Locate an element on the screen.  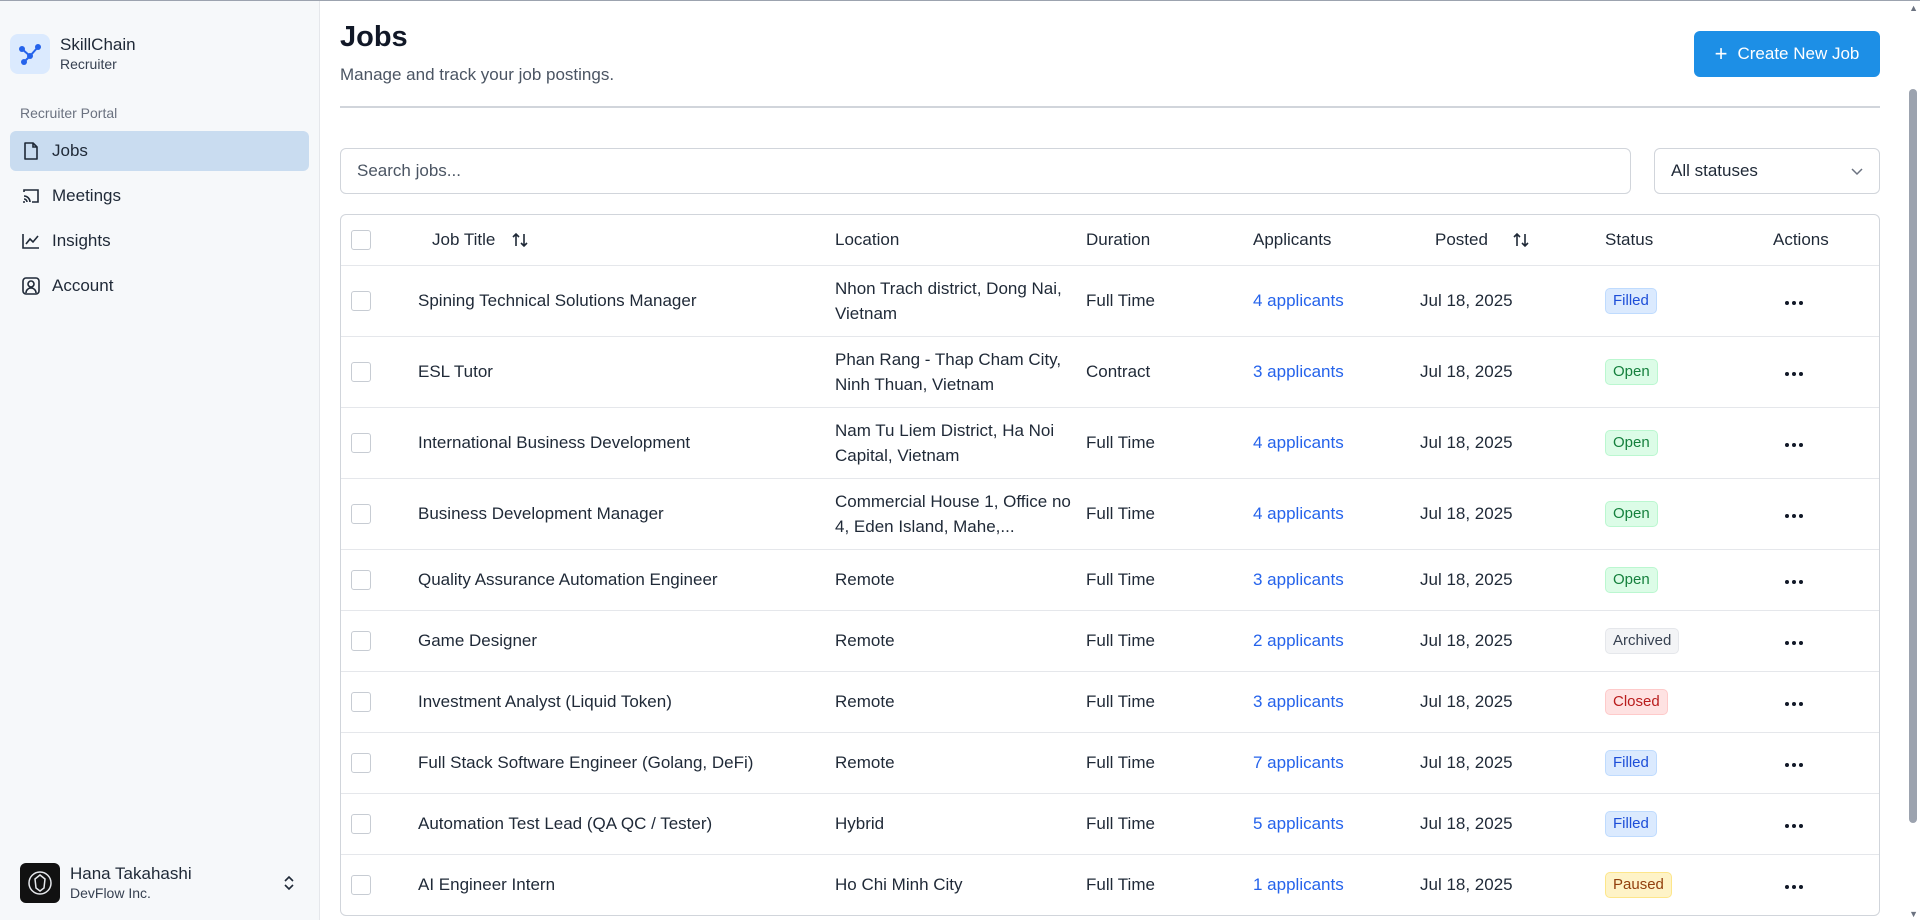
page-subtitle: Manage and track your job postings. is located at coordinates (477, 74).